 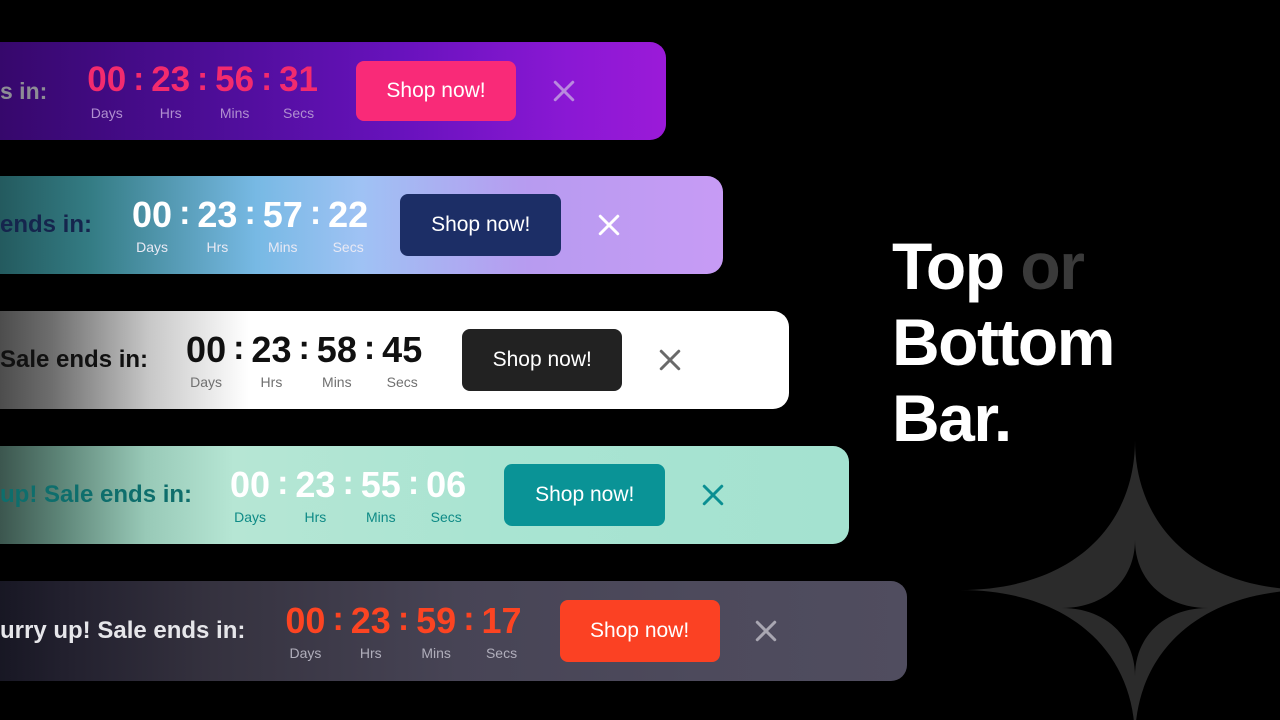 I want to click on bar-label: up! Sale ends in:, so click(x=96, y=494).